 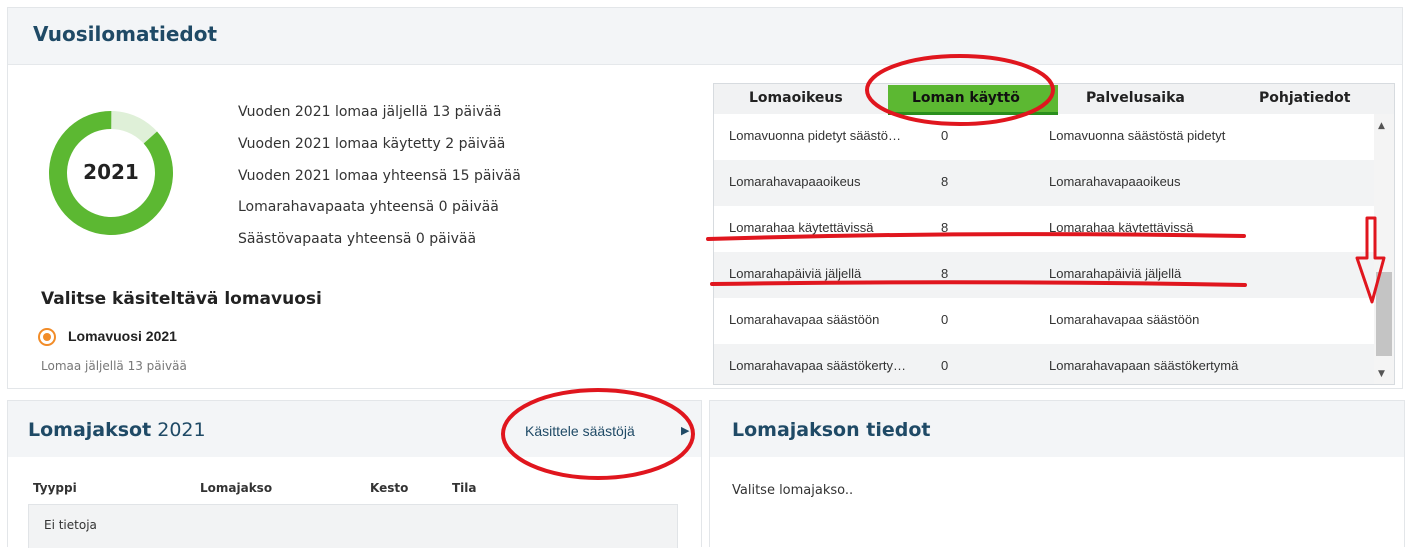 I want to click on panel-header: Vuosilomatiedot, so click(x=705, y=36).